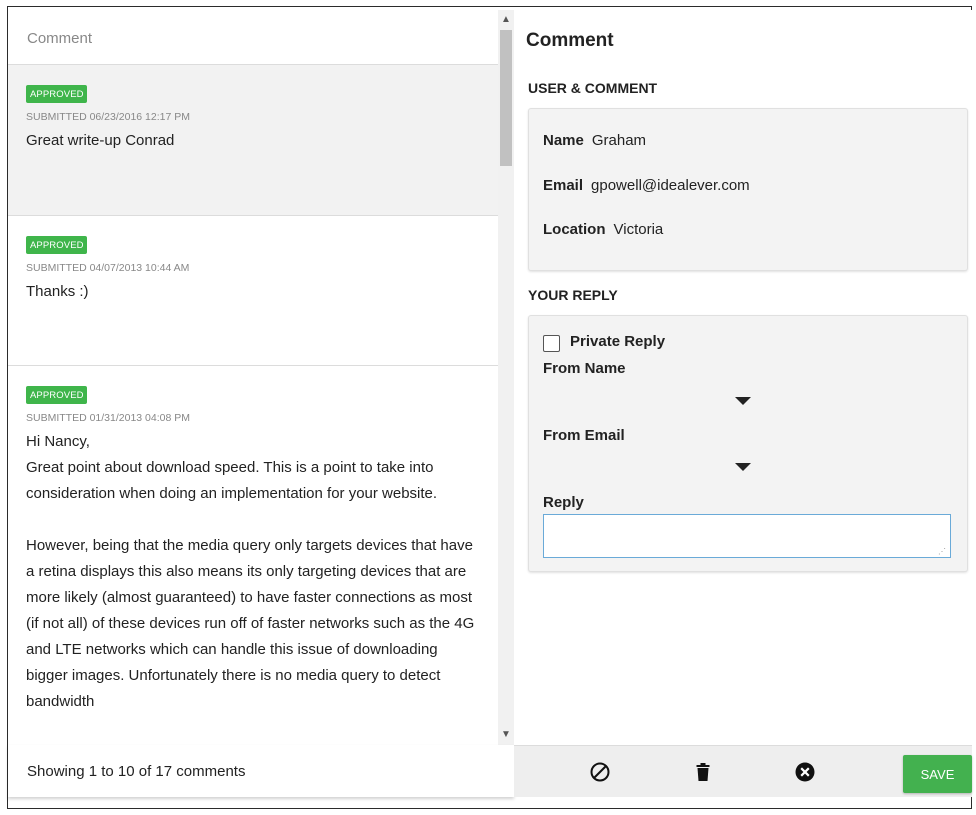 Image resolution: width=976 pixels, height=815 pixels. I want to click on pagination-status: Showing 1 to 10 of 17 comments, so click(261, 771).